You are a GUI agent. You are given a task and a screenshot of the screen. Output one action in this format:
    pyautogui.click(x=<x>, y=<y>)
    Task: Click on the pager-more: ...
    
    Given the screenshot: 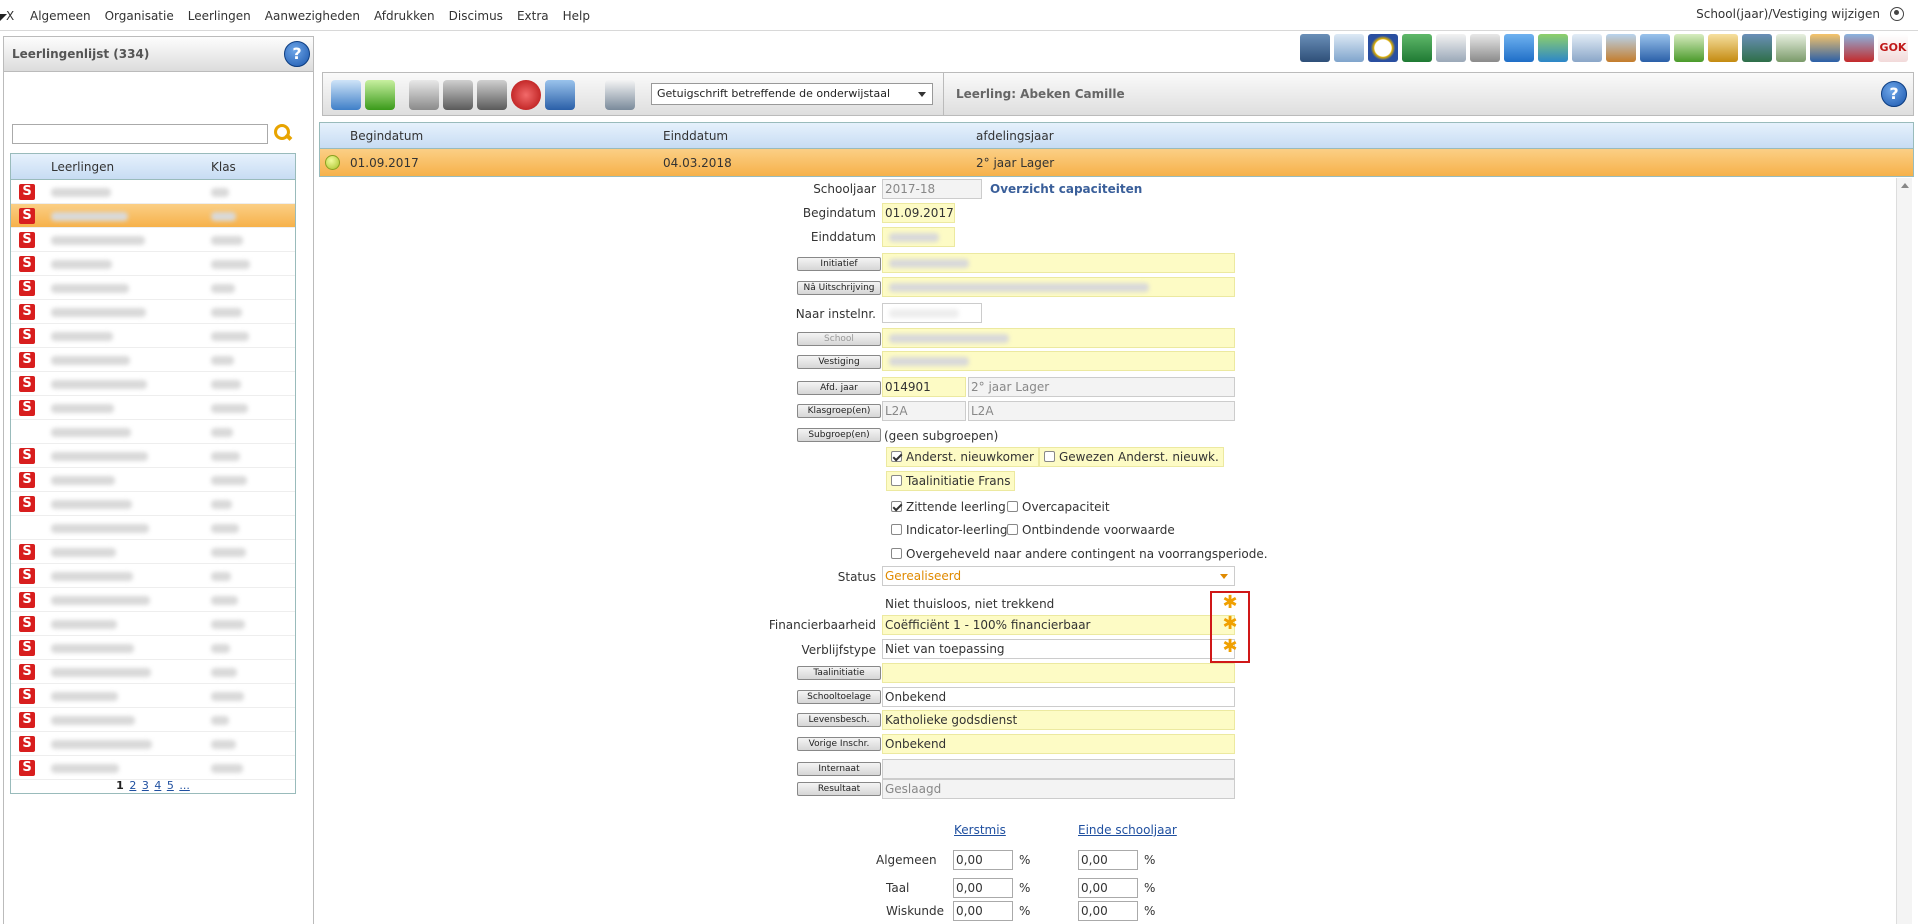 What is the action you would take?
    pyautogui.click(x=184, y=785)
    